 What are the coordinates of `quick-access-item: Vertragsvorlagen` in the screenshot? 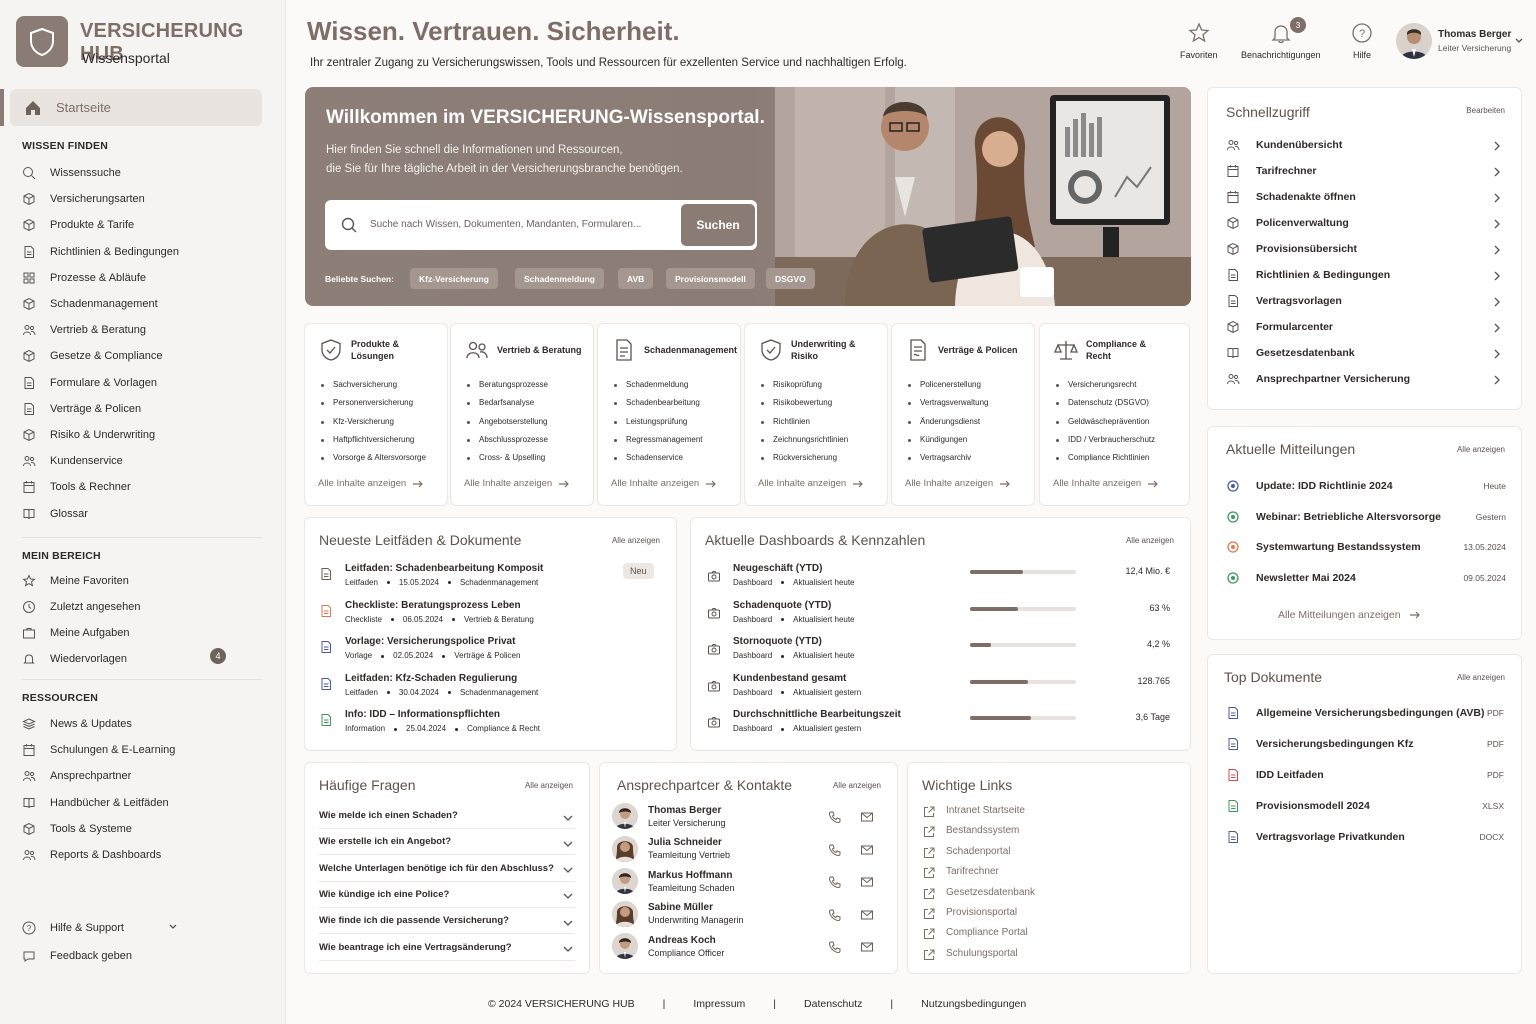 It's located at (1365, 301).